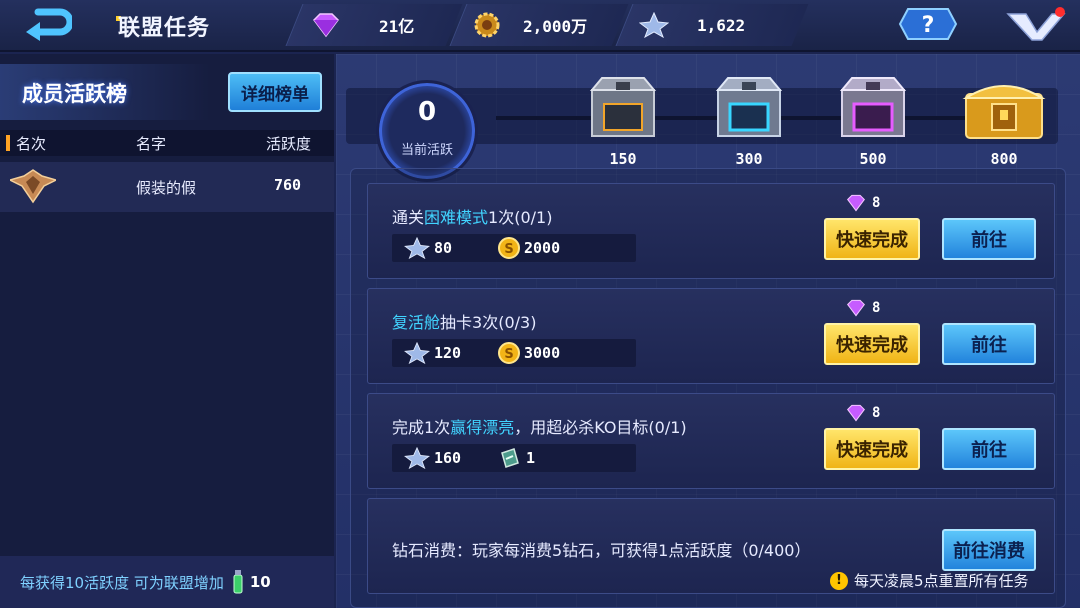 The image size is (1080, 608). What do you see at coordinates (711, 441) in the screenshot?
I see `task-item: 完成1次赢得漂亮，用超必杀KO目标(0/1) 160 1 8 快速完成 前往` at bounding box center [711, 441].